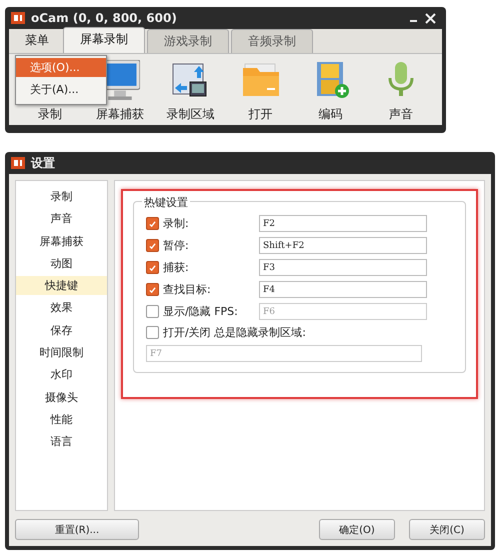  Describe the element at coordinates (331, 92) in the screenshot. I see `toolbar-button: 编码` at that location.